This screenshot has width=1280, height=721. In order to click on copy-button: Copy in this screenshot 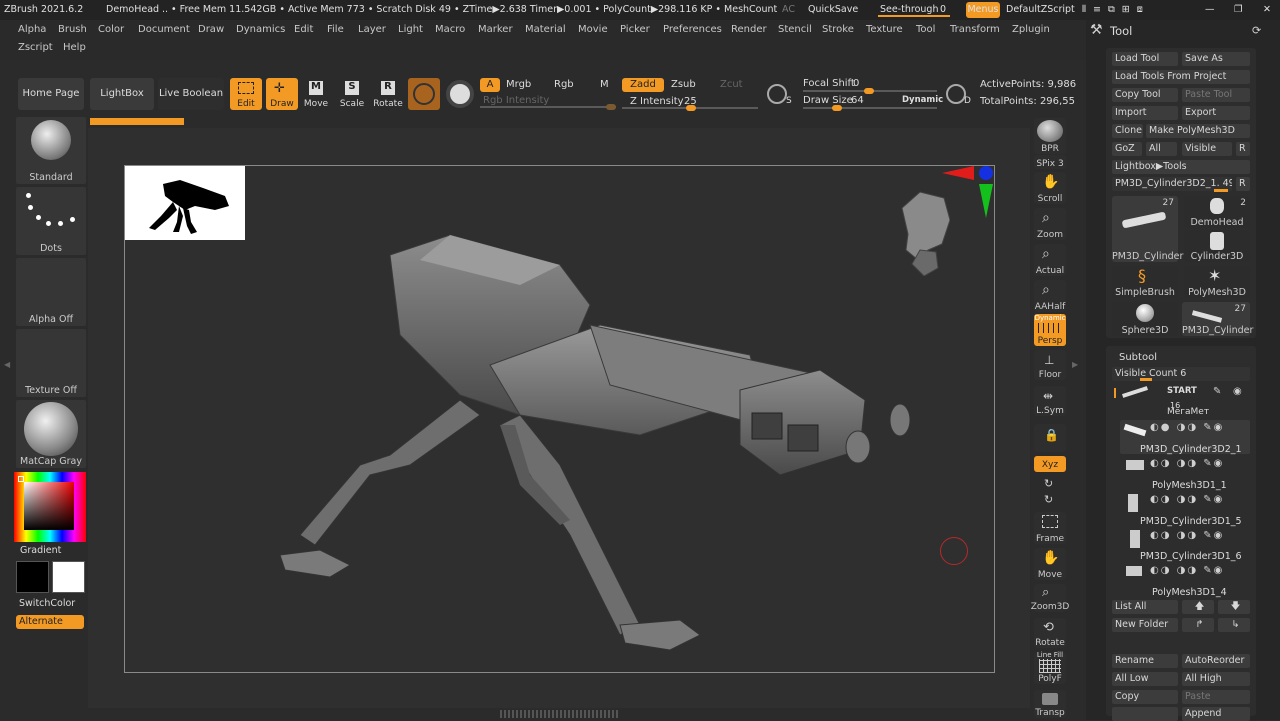, I will do `click(1145, 697)`.